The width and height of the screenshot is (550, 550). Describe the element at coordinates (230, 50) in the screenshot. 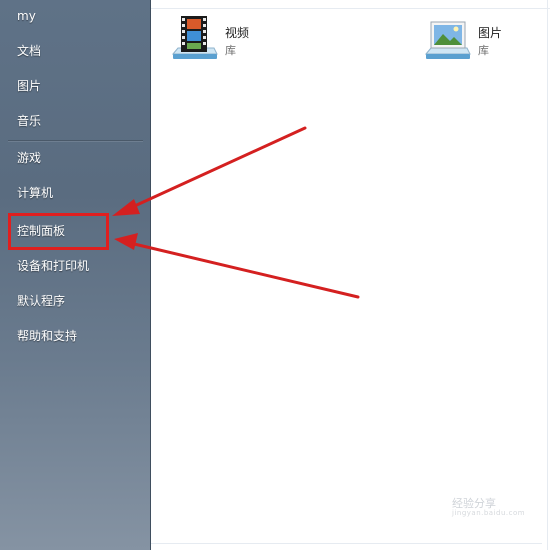

I see `library-type-videos: 库` at that location.